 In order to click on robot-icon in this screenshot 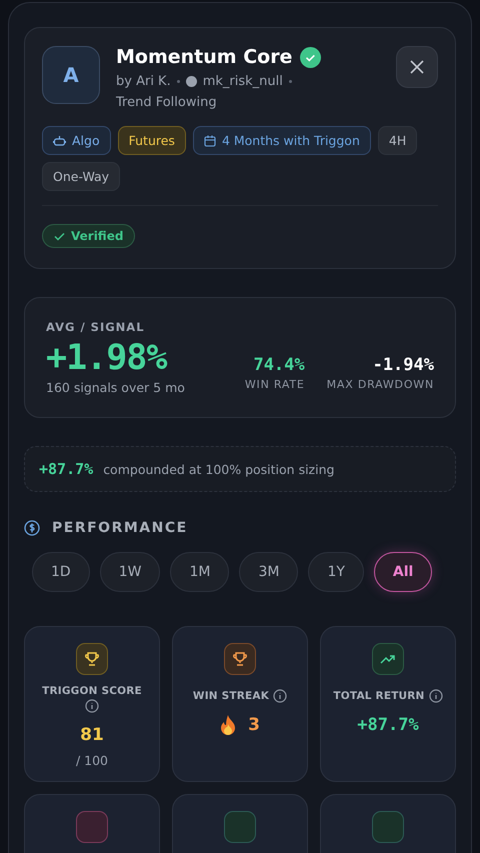, I will do `click(59, 140)`.